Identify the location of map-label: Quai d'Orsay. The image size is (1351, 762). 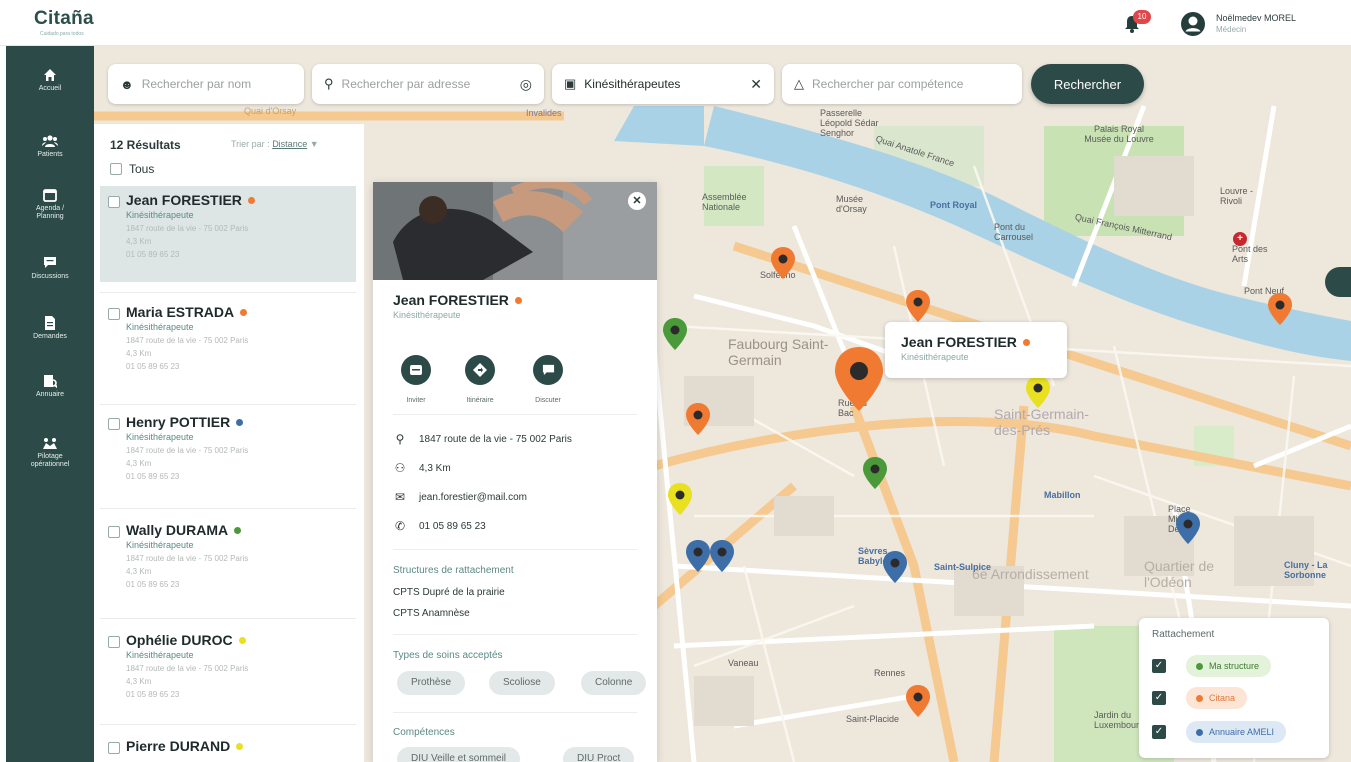
(270, 111).